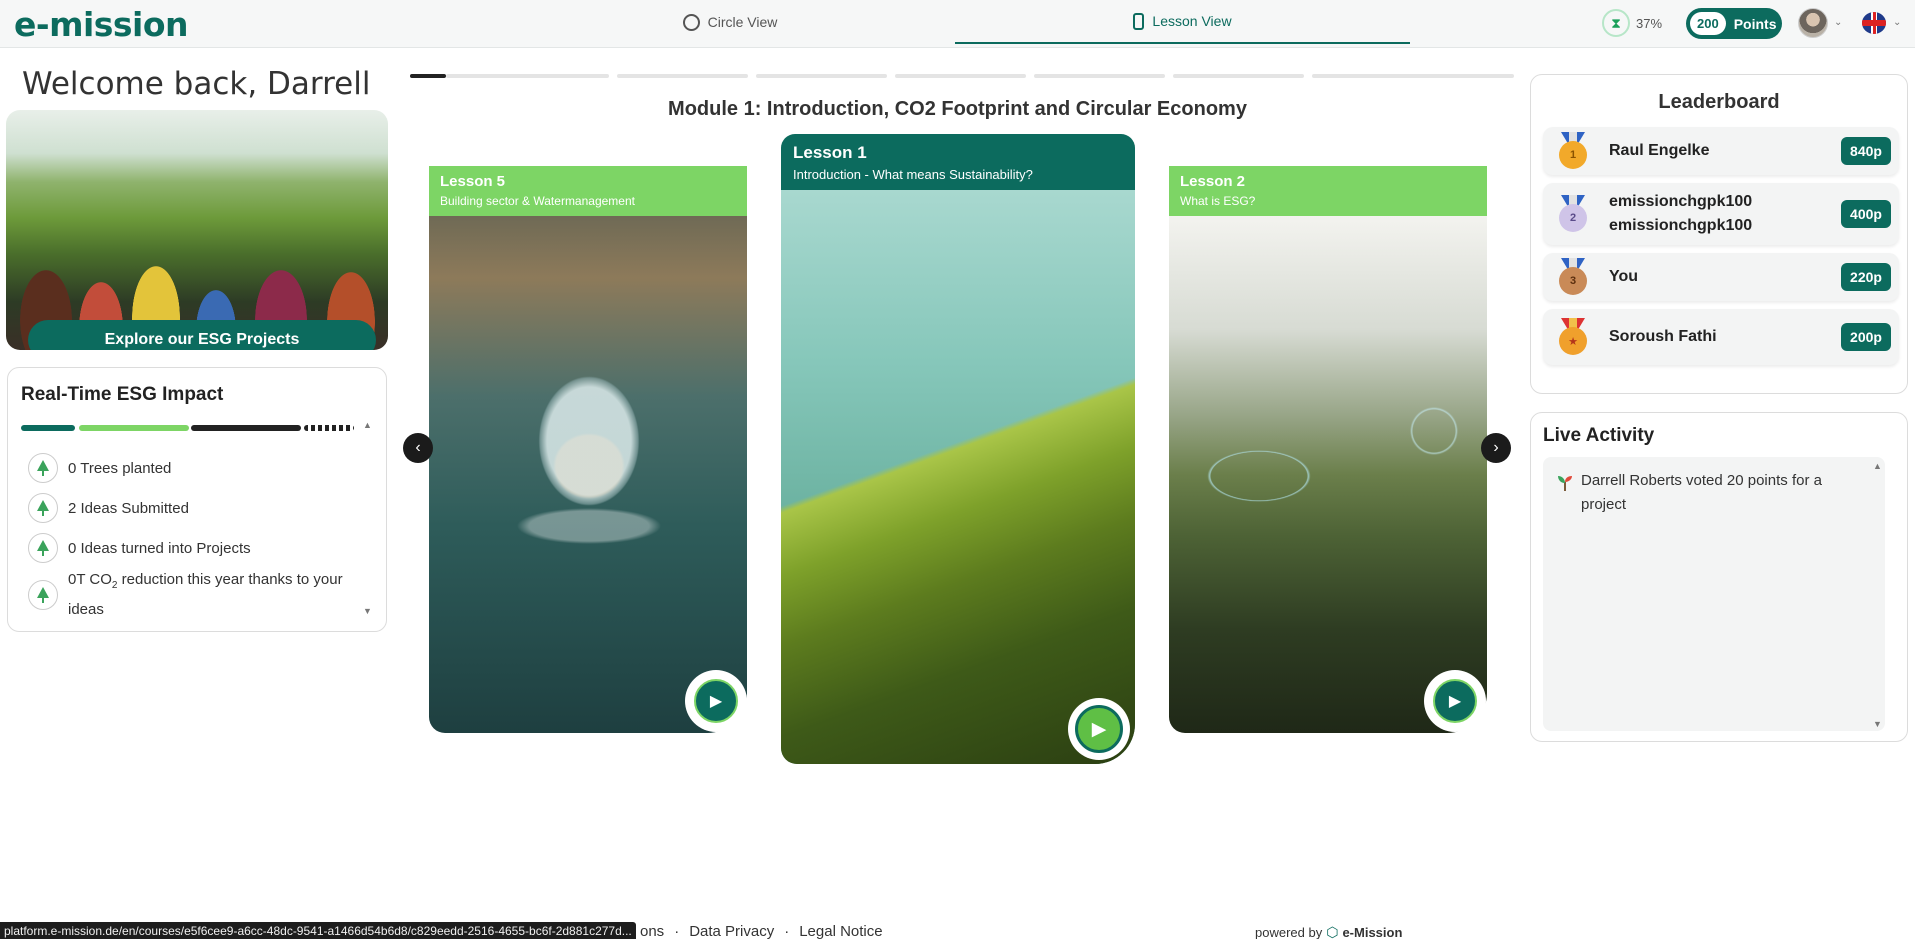  Describe the element at coordinates (1663, 336) in the screenshot. I see `leaderboard-name: Soroush Fathi` at that location.